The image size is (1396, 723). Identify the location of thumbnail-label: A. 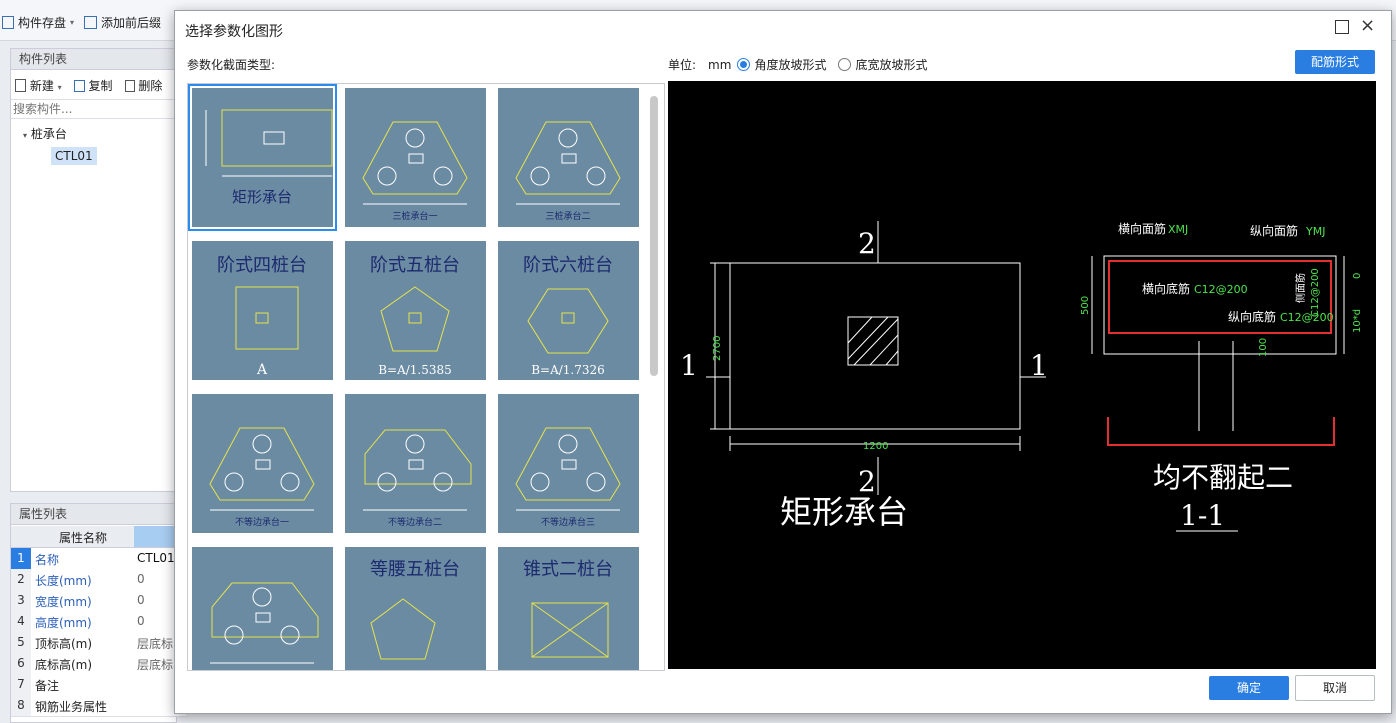
(262, 370).